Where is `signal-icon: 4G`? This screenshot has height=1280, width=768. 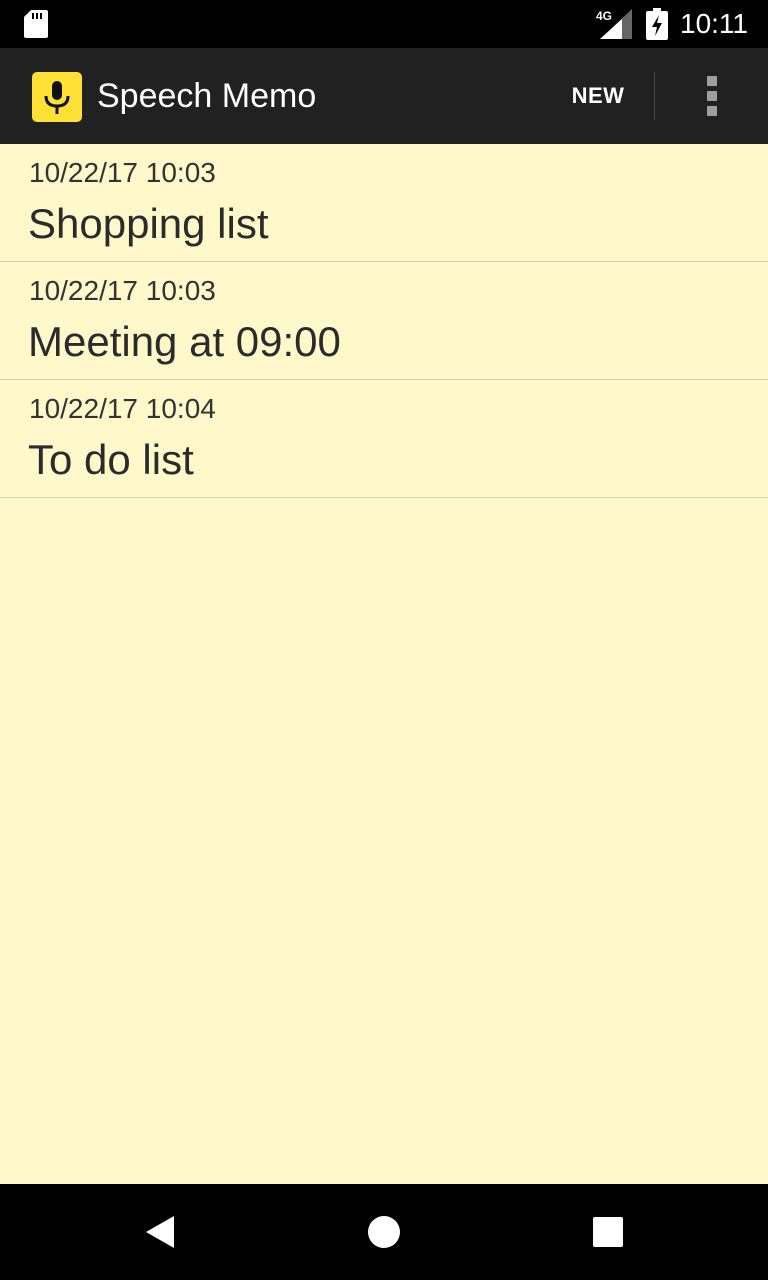
signal-icon: 4G is located at coordinates (614, 24).